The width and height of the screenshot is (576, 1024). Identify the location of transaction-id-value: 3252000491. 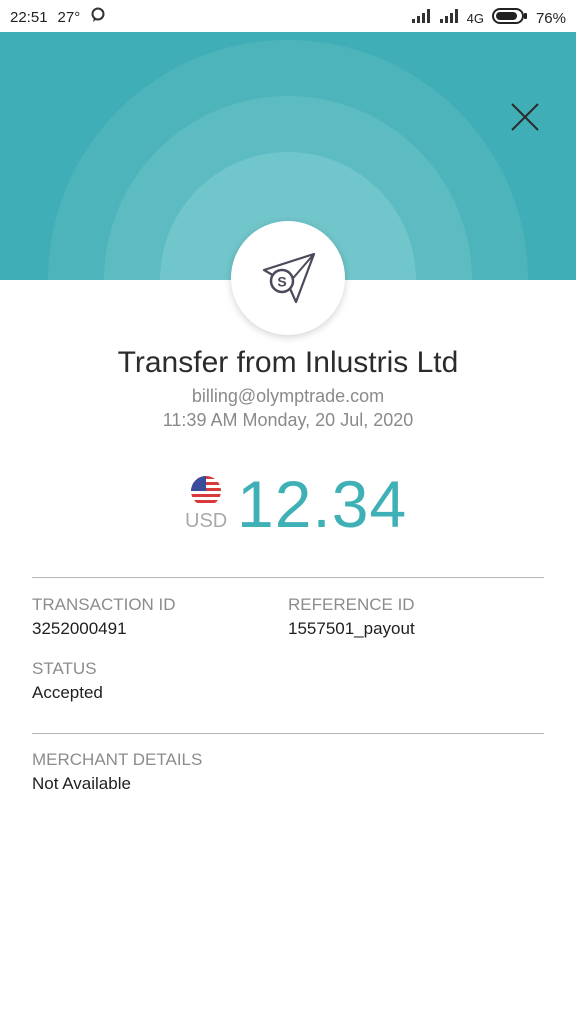
(79, 628).